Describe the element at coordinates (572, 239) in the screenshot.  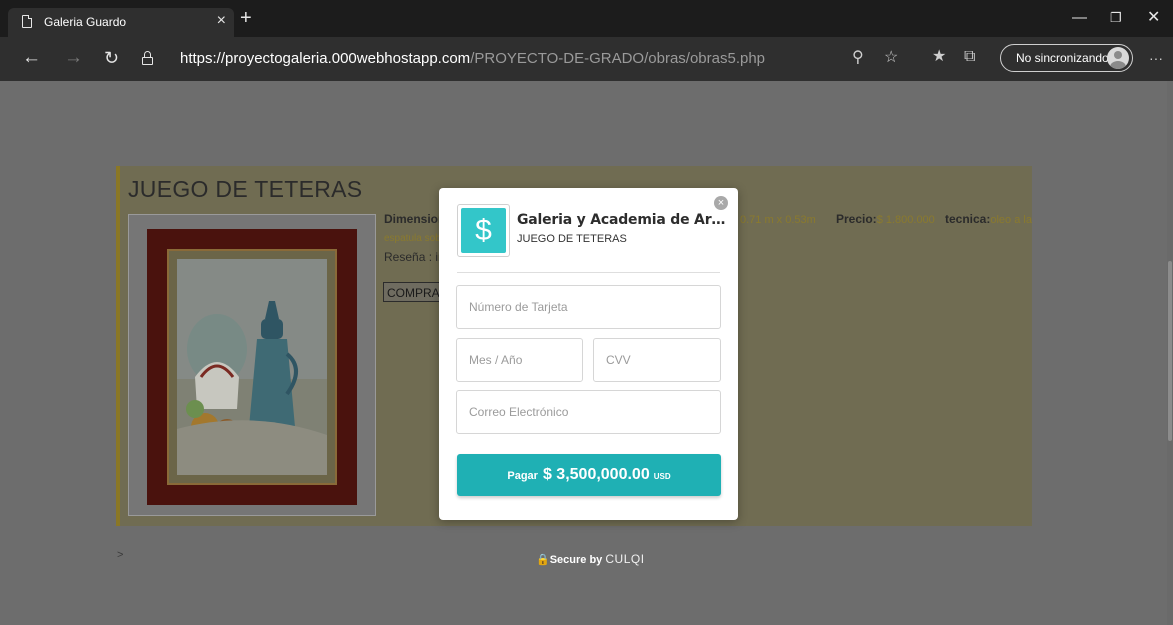
I see `product-name: JUEGO DE TETERAS` at that location.